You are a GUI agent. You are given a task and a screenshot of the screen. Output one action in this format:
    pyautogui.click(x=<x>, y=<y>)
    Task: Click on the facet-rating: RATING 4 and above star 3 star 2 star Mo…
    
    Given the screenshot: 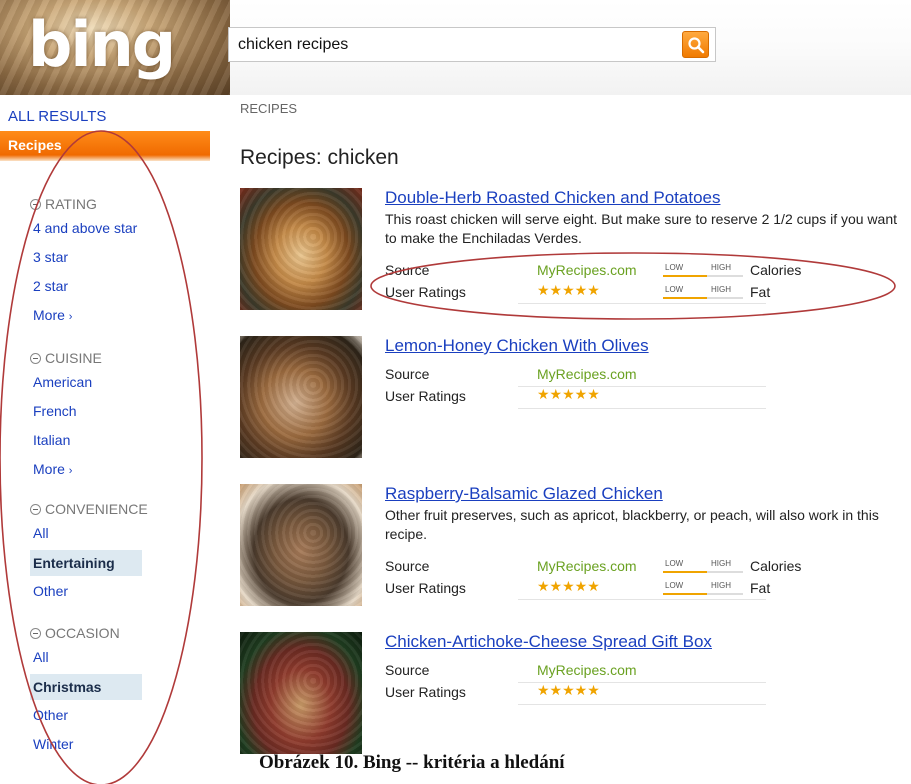 What is the action you would take?
    pyautogui.click(x=83, y=262)
    